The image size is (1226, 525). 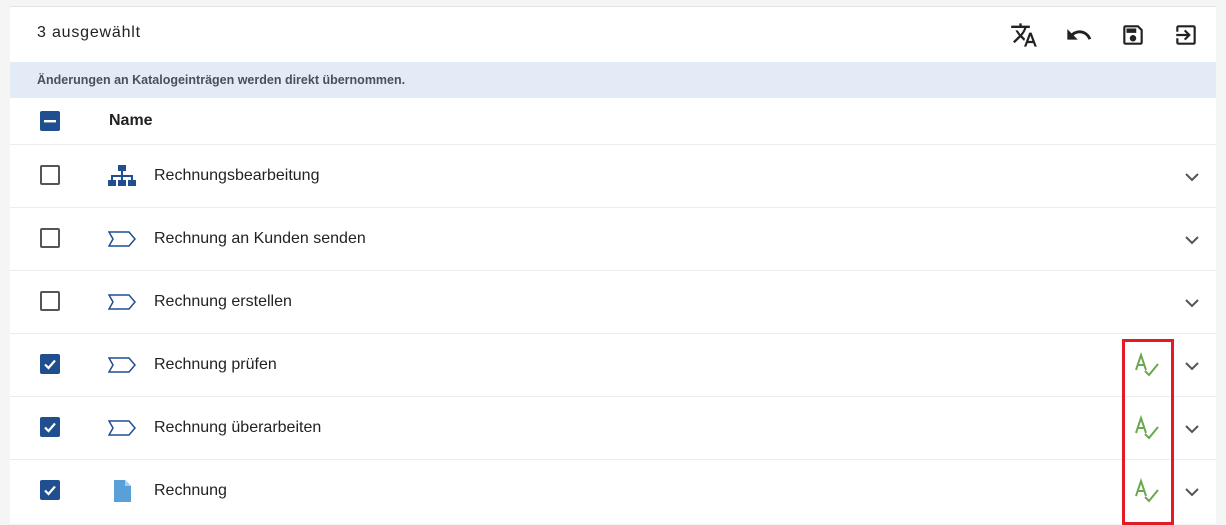 I want to click on name-column-header: Name, so click(x=131, y=121).